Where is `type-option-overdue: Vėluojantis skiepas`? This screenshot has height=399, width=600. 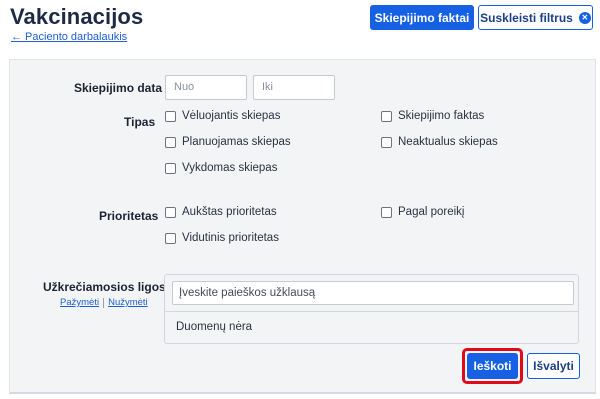 type-option-overdue: Vėluojantis skiepas is located at coordinates (222, 116).